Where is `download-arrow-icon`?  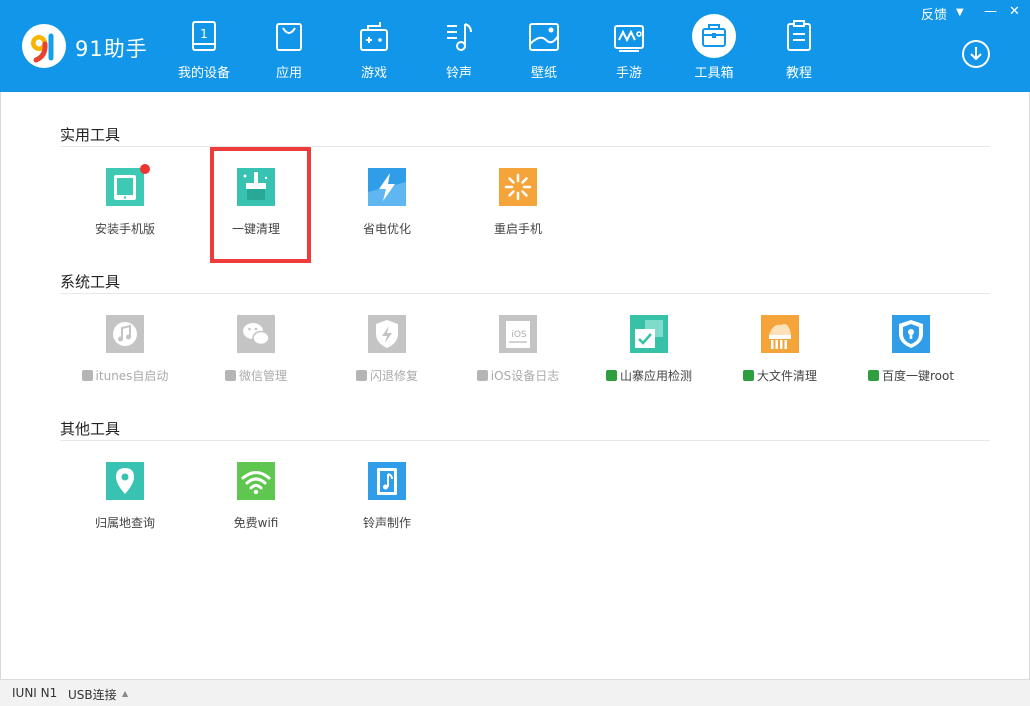
download-arrow-icon is located at coordinates (976, 54).